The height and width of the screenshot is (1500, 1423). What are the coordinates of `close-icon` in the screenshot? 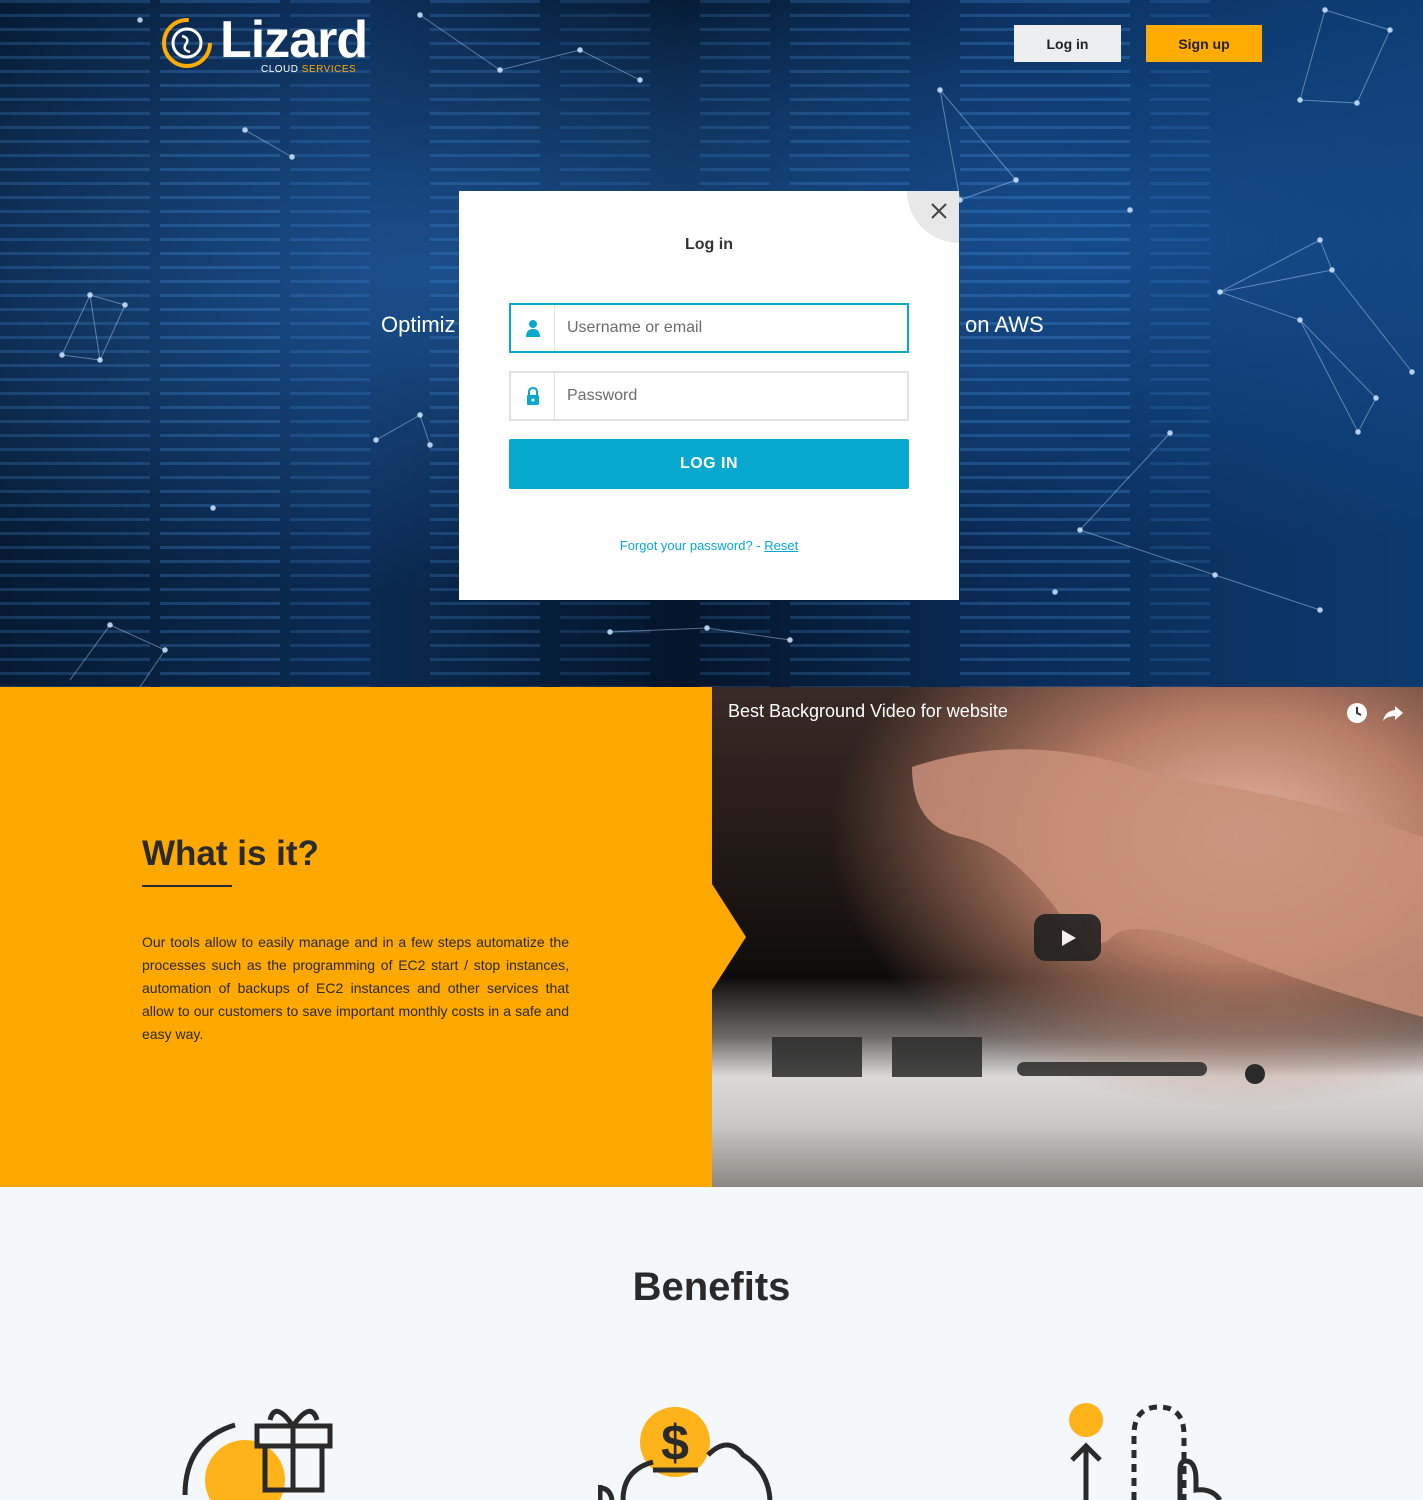 It's located at (939, 211).